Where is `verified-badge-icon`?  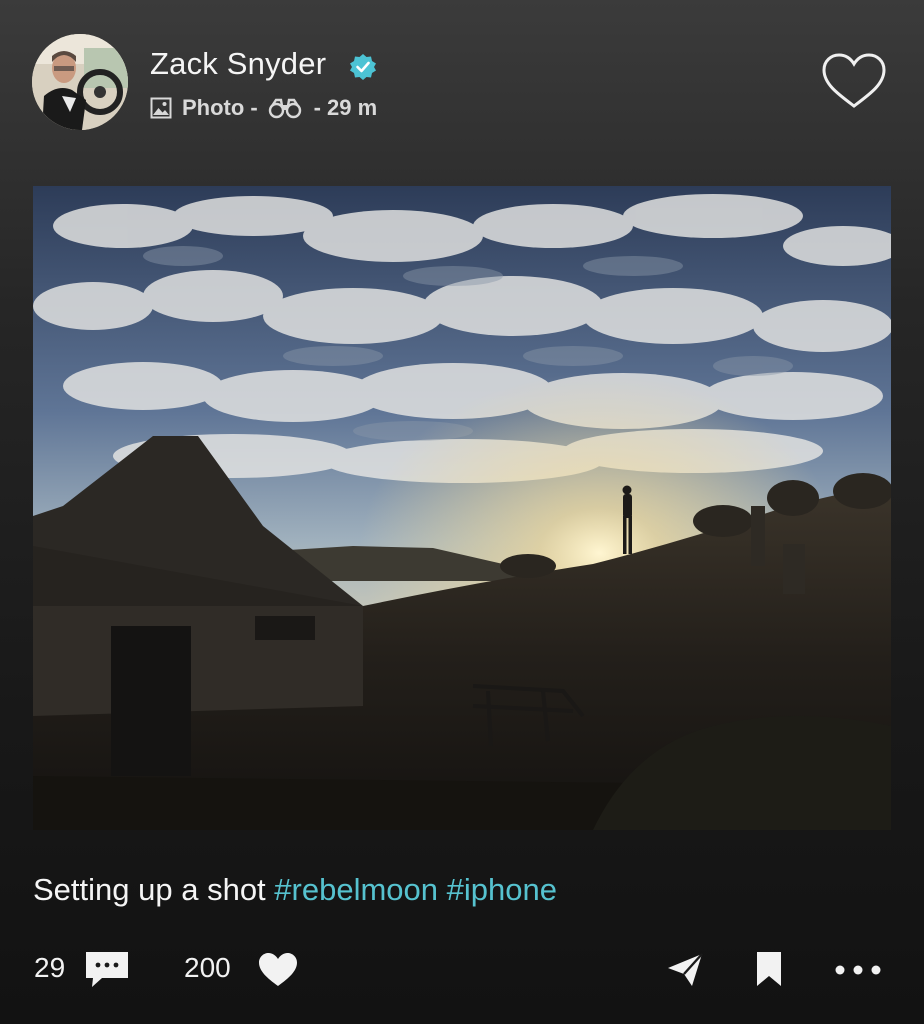
verified-badge-icon is located at coordinates (363, 67).